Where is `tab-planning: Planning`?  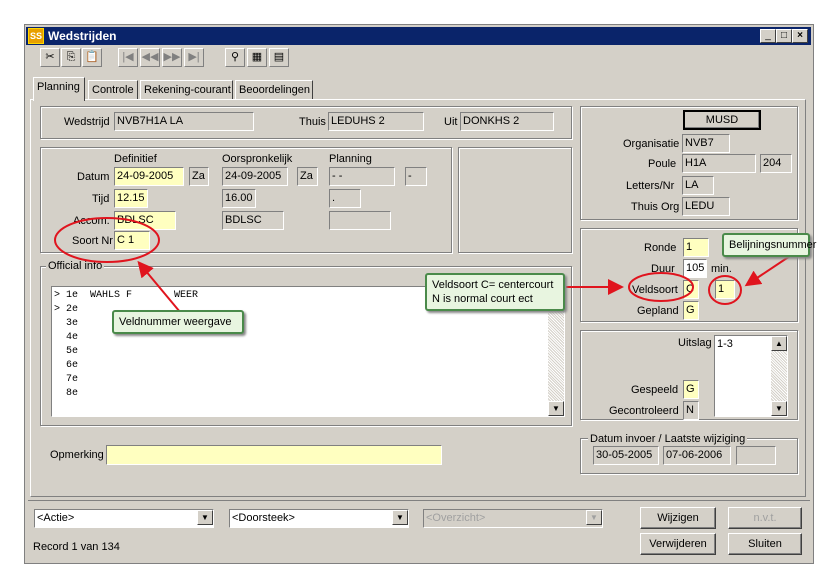
tab-planning: Planning is located at coordinates (59, 89).